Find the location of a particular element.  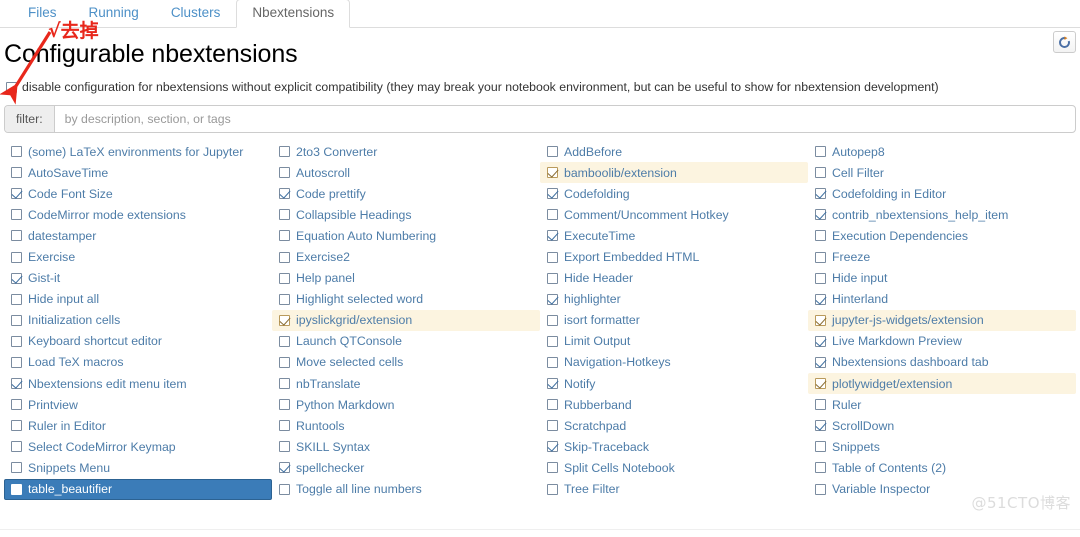

extension-item: Skip-Traceback is located at coordinates (674, 446).